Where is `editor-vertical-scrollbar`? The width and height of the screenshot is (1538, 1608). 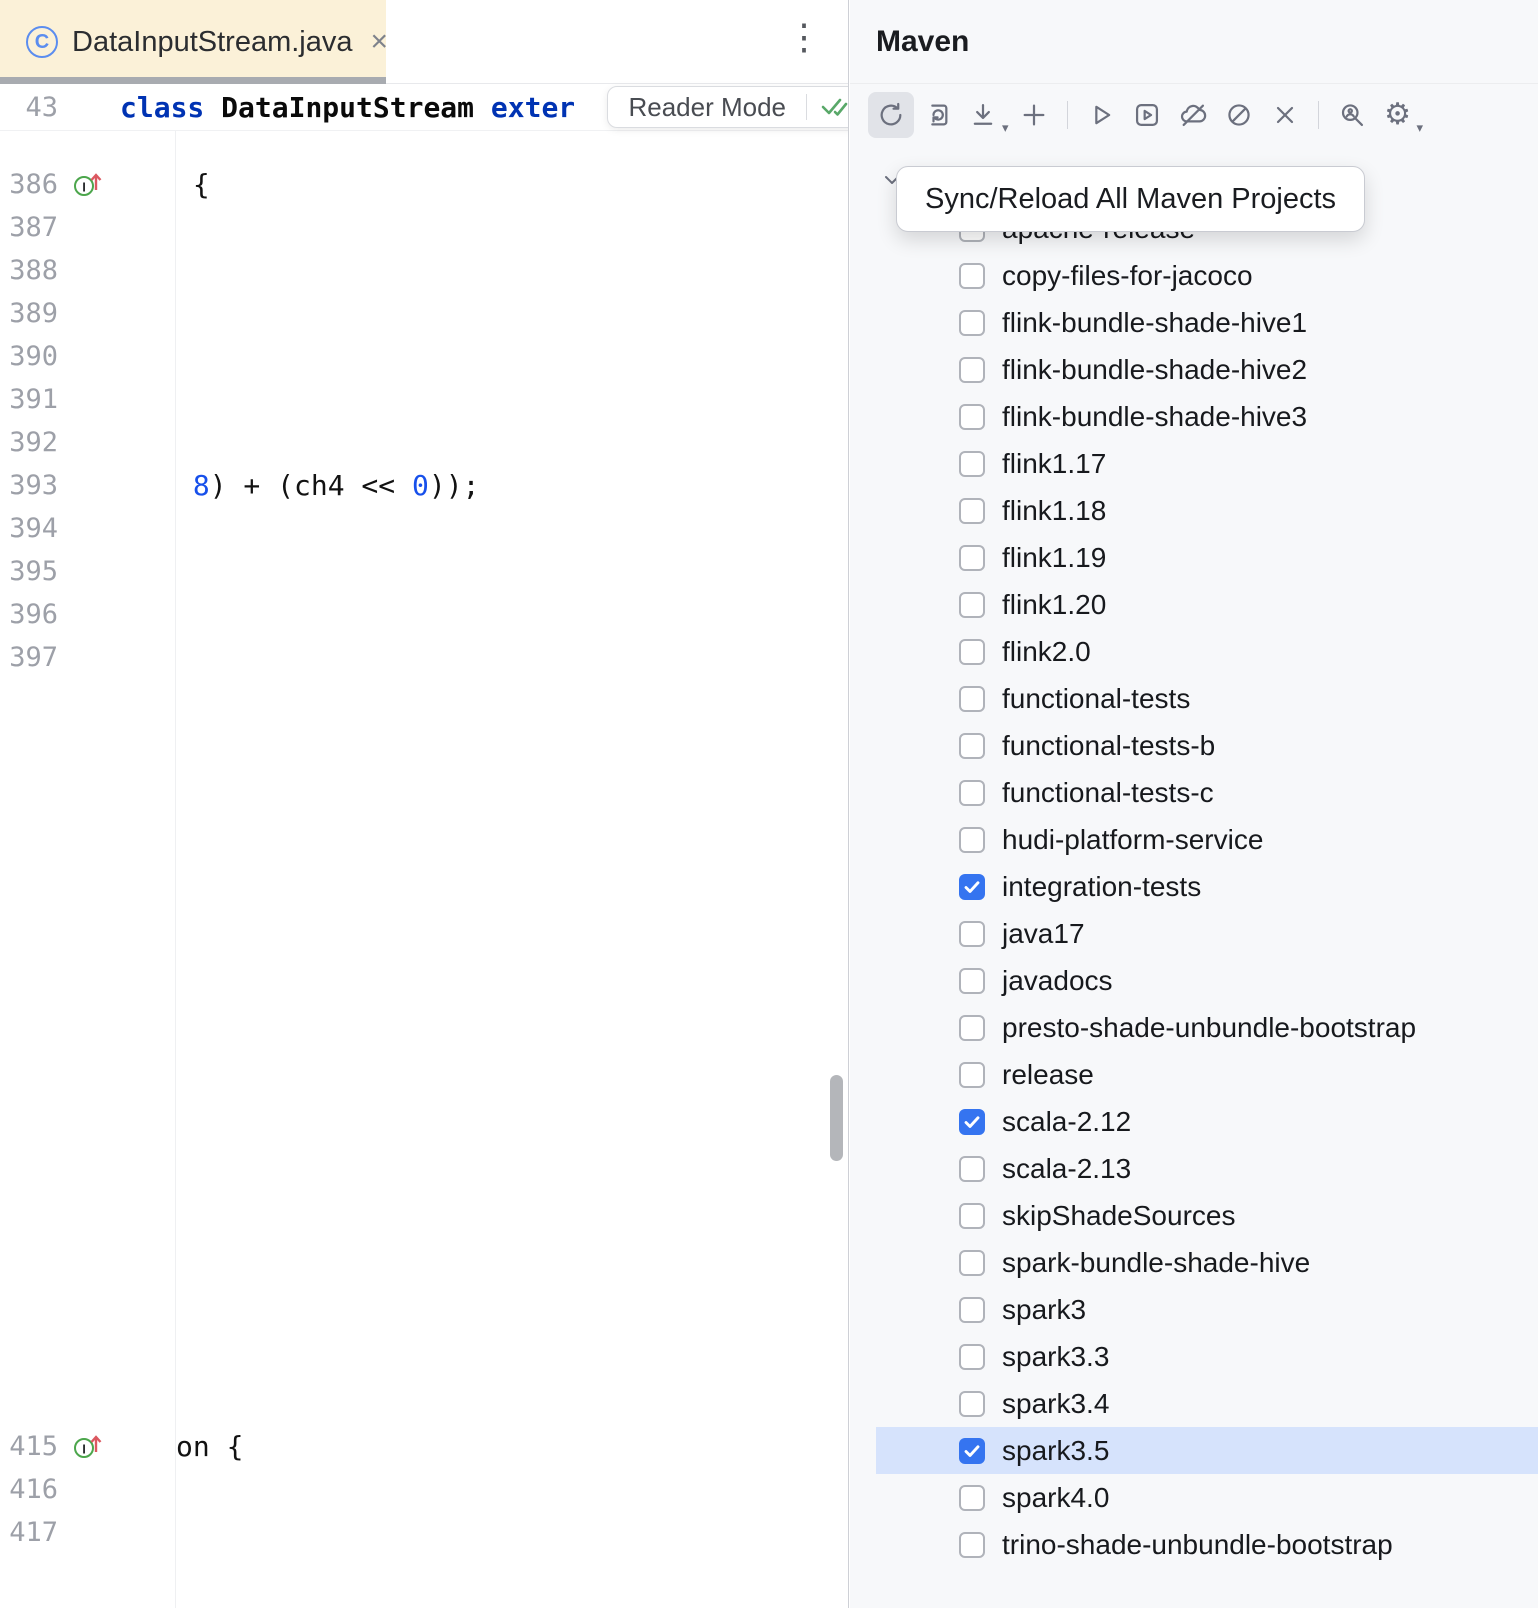
editor-vertical-scrollbar is located at coordinates (836, 1118).